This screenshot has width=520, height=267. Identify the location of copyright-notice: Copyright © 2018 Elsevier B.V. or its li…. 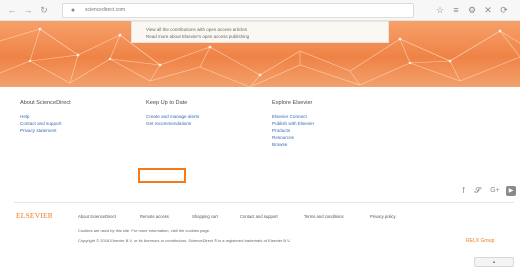
(184, 240).